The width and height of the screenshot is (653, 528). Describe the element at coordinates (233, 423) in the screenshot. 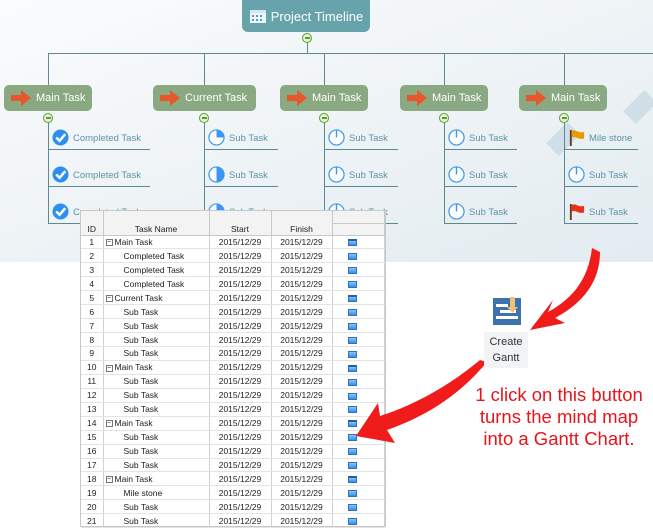

I see `table-row: 14− Main Task 2015/12/29 2015/12/29` at that location.